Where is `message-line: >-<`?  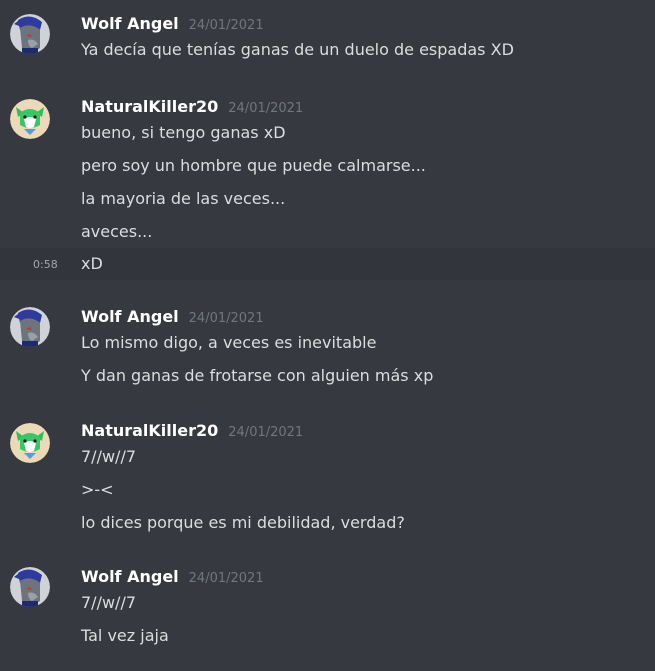
message-line: >-< is located at coordinates (327, 490).